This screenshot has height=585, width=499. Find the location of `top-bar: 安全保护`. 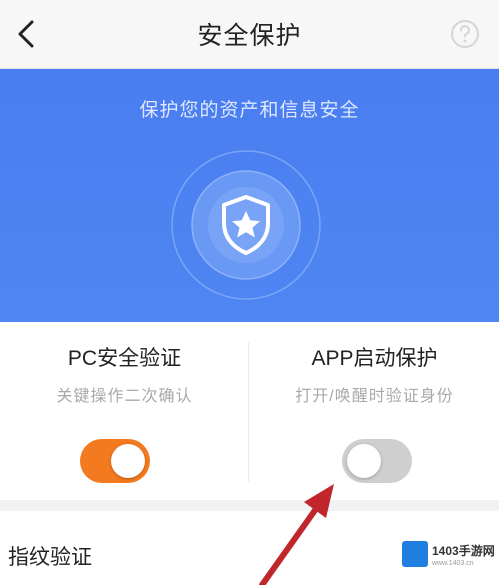

top-bar: 安全保护 is located at coordinates (249, 34).